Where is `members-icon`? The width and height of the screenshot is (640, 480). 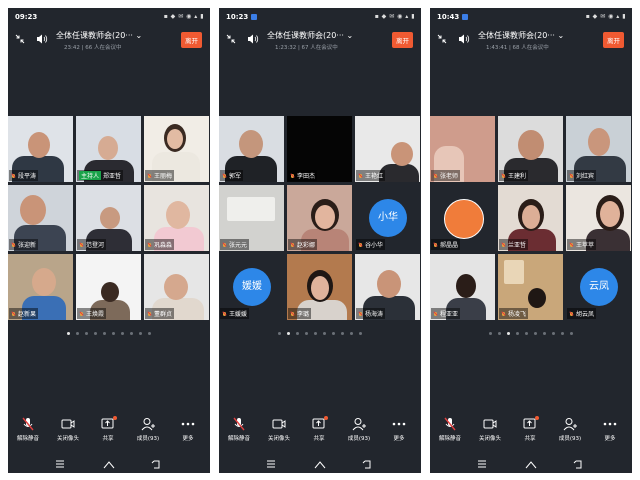 members-icon is located at coordinates (148, 424).